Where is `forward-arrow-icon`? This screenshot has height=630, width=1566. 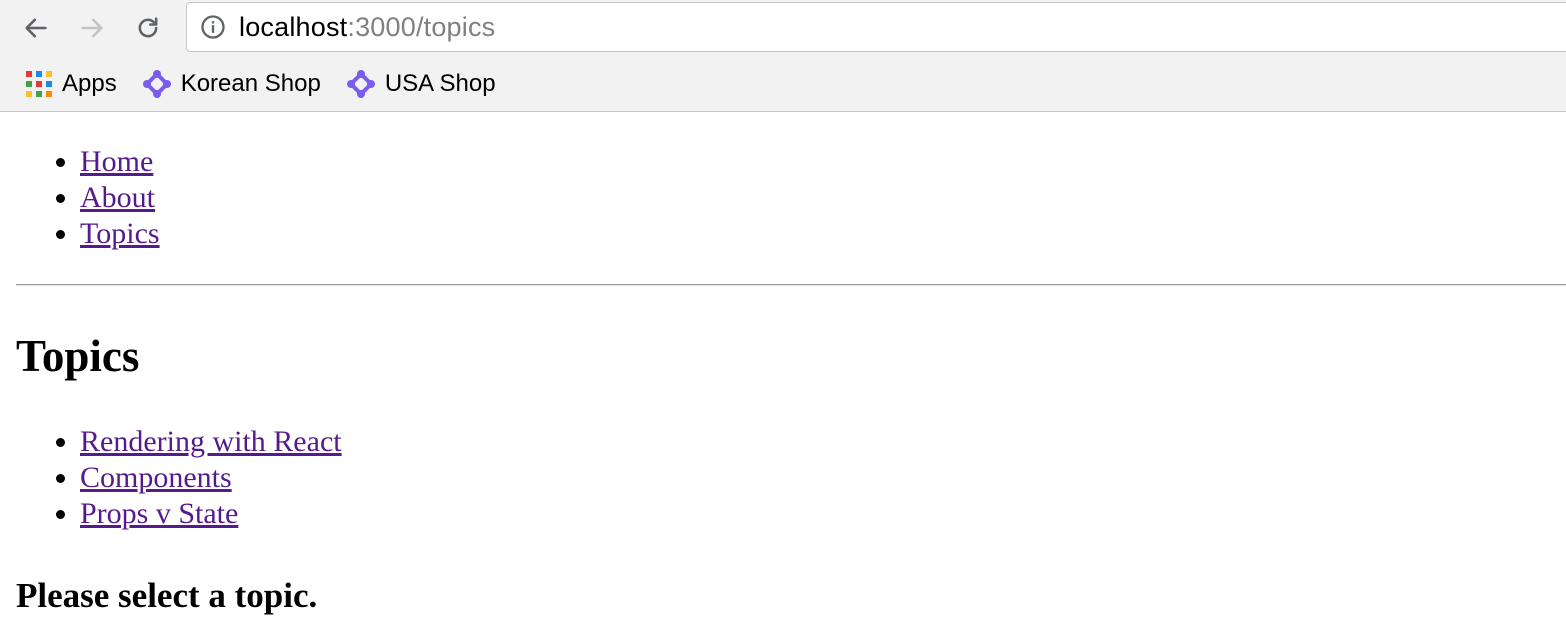
forward-arrow-icon is located at coordinates (92, 28).